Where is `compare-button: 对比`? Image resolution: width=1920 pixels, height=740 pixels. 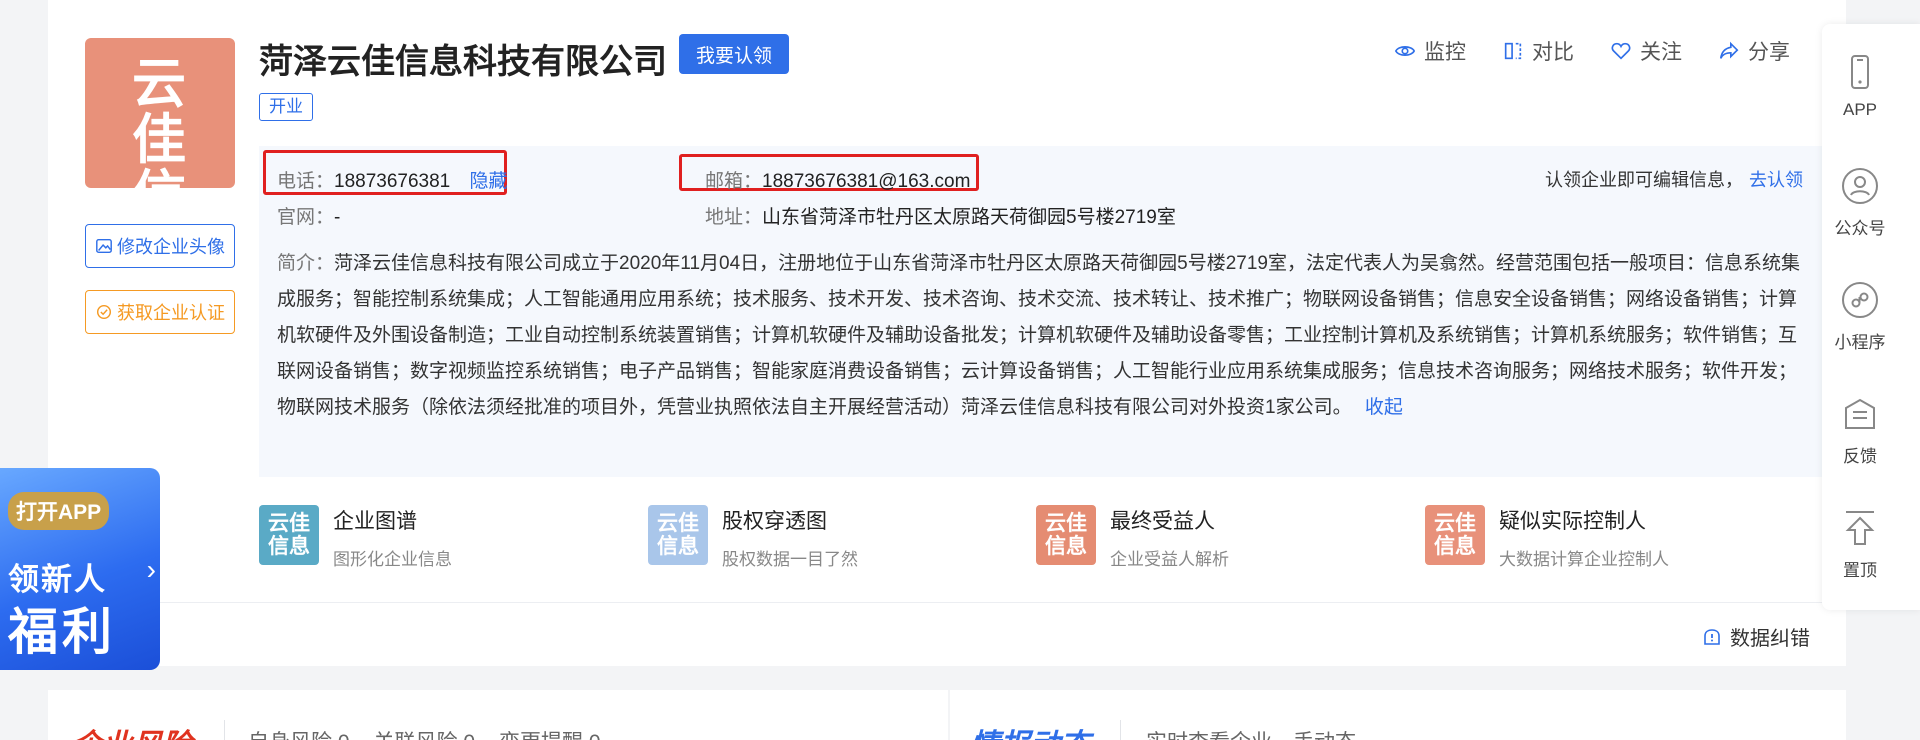 compare-button: 对比 is located at coordinates (1538, 51).